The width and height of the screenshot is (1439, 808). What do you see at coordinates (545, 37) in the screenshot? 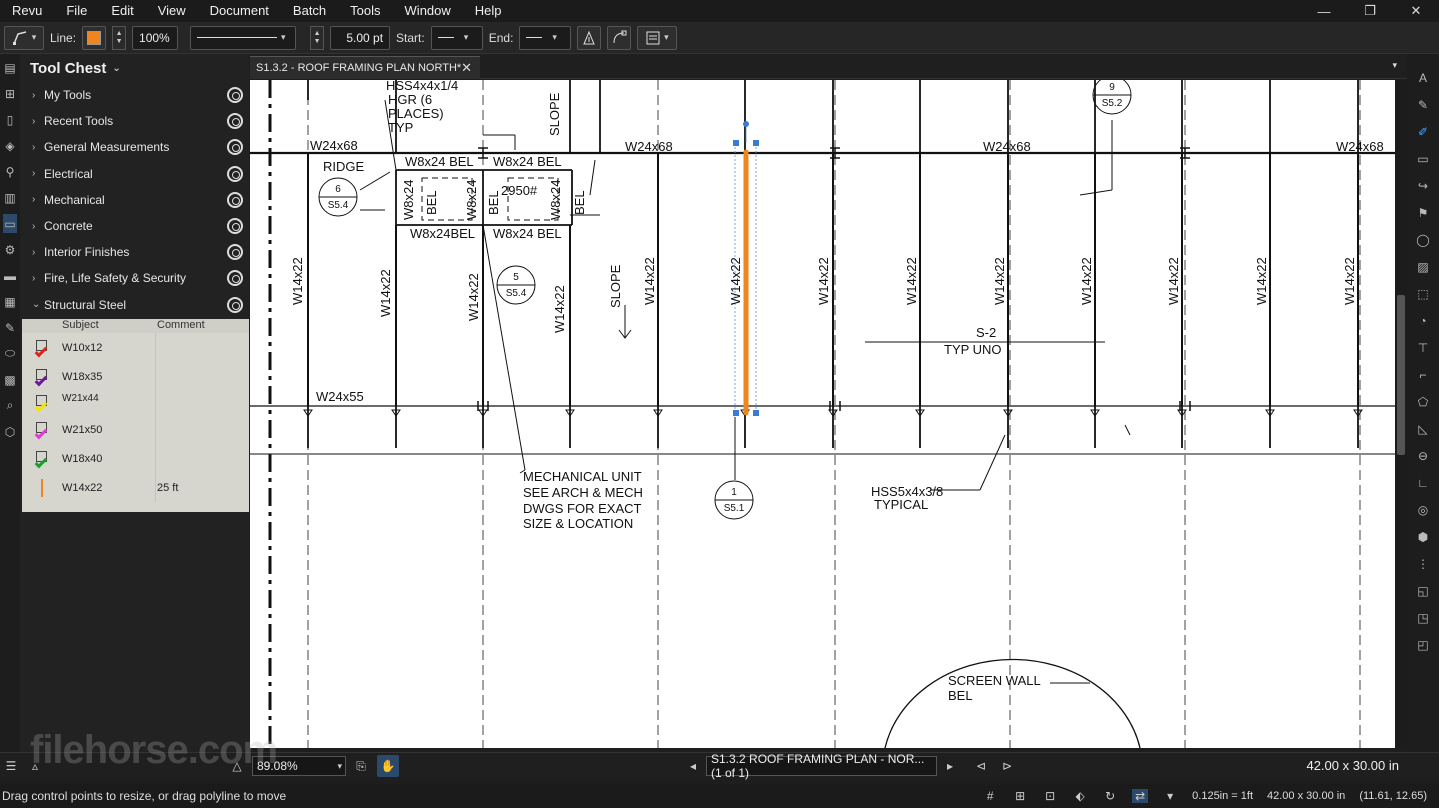
I see `end-arrow-dropdown: ▾` at bounding box center [545, 37].